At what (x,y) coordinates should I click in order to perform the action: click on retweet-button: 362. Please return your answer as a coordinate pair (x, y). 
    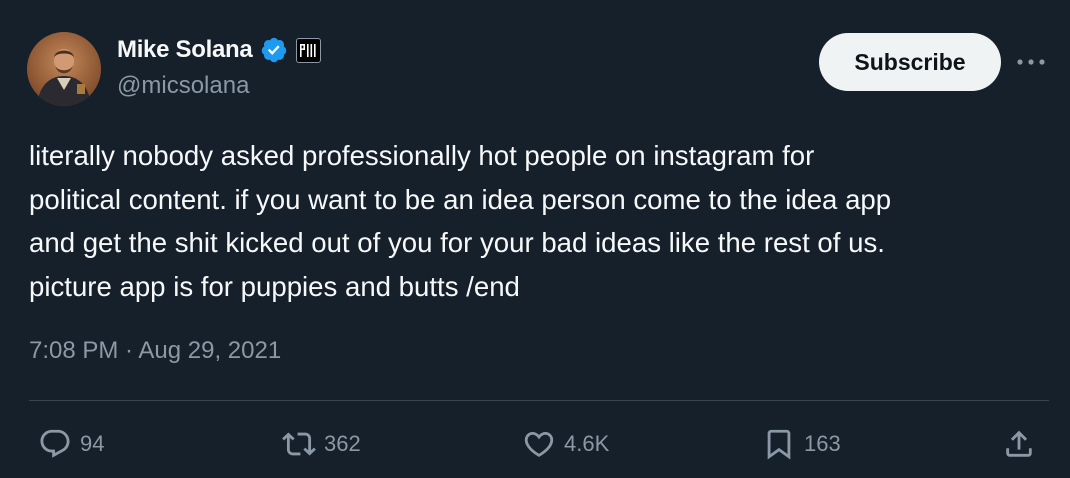
    Looking at the image, I should click on (321, 444).